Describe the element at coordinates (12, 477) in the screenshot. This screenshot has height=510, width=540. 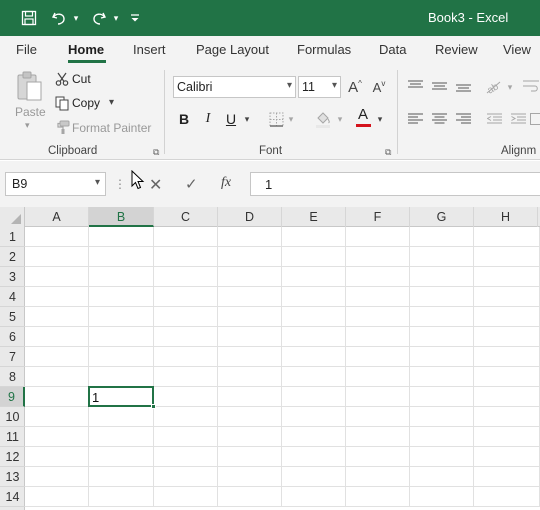
I see `row-header-13: 13` at that location.